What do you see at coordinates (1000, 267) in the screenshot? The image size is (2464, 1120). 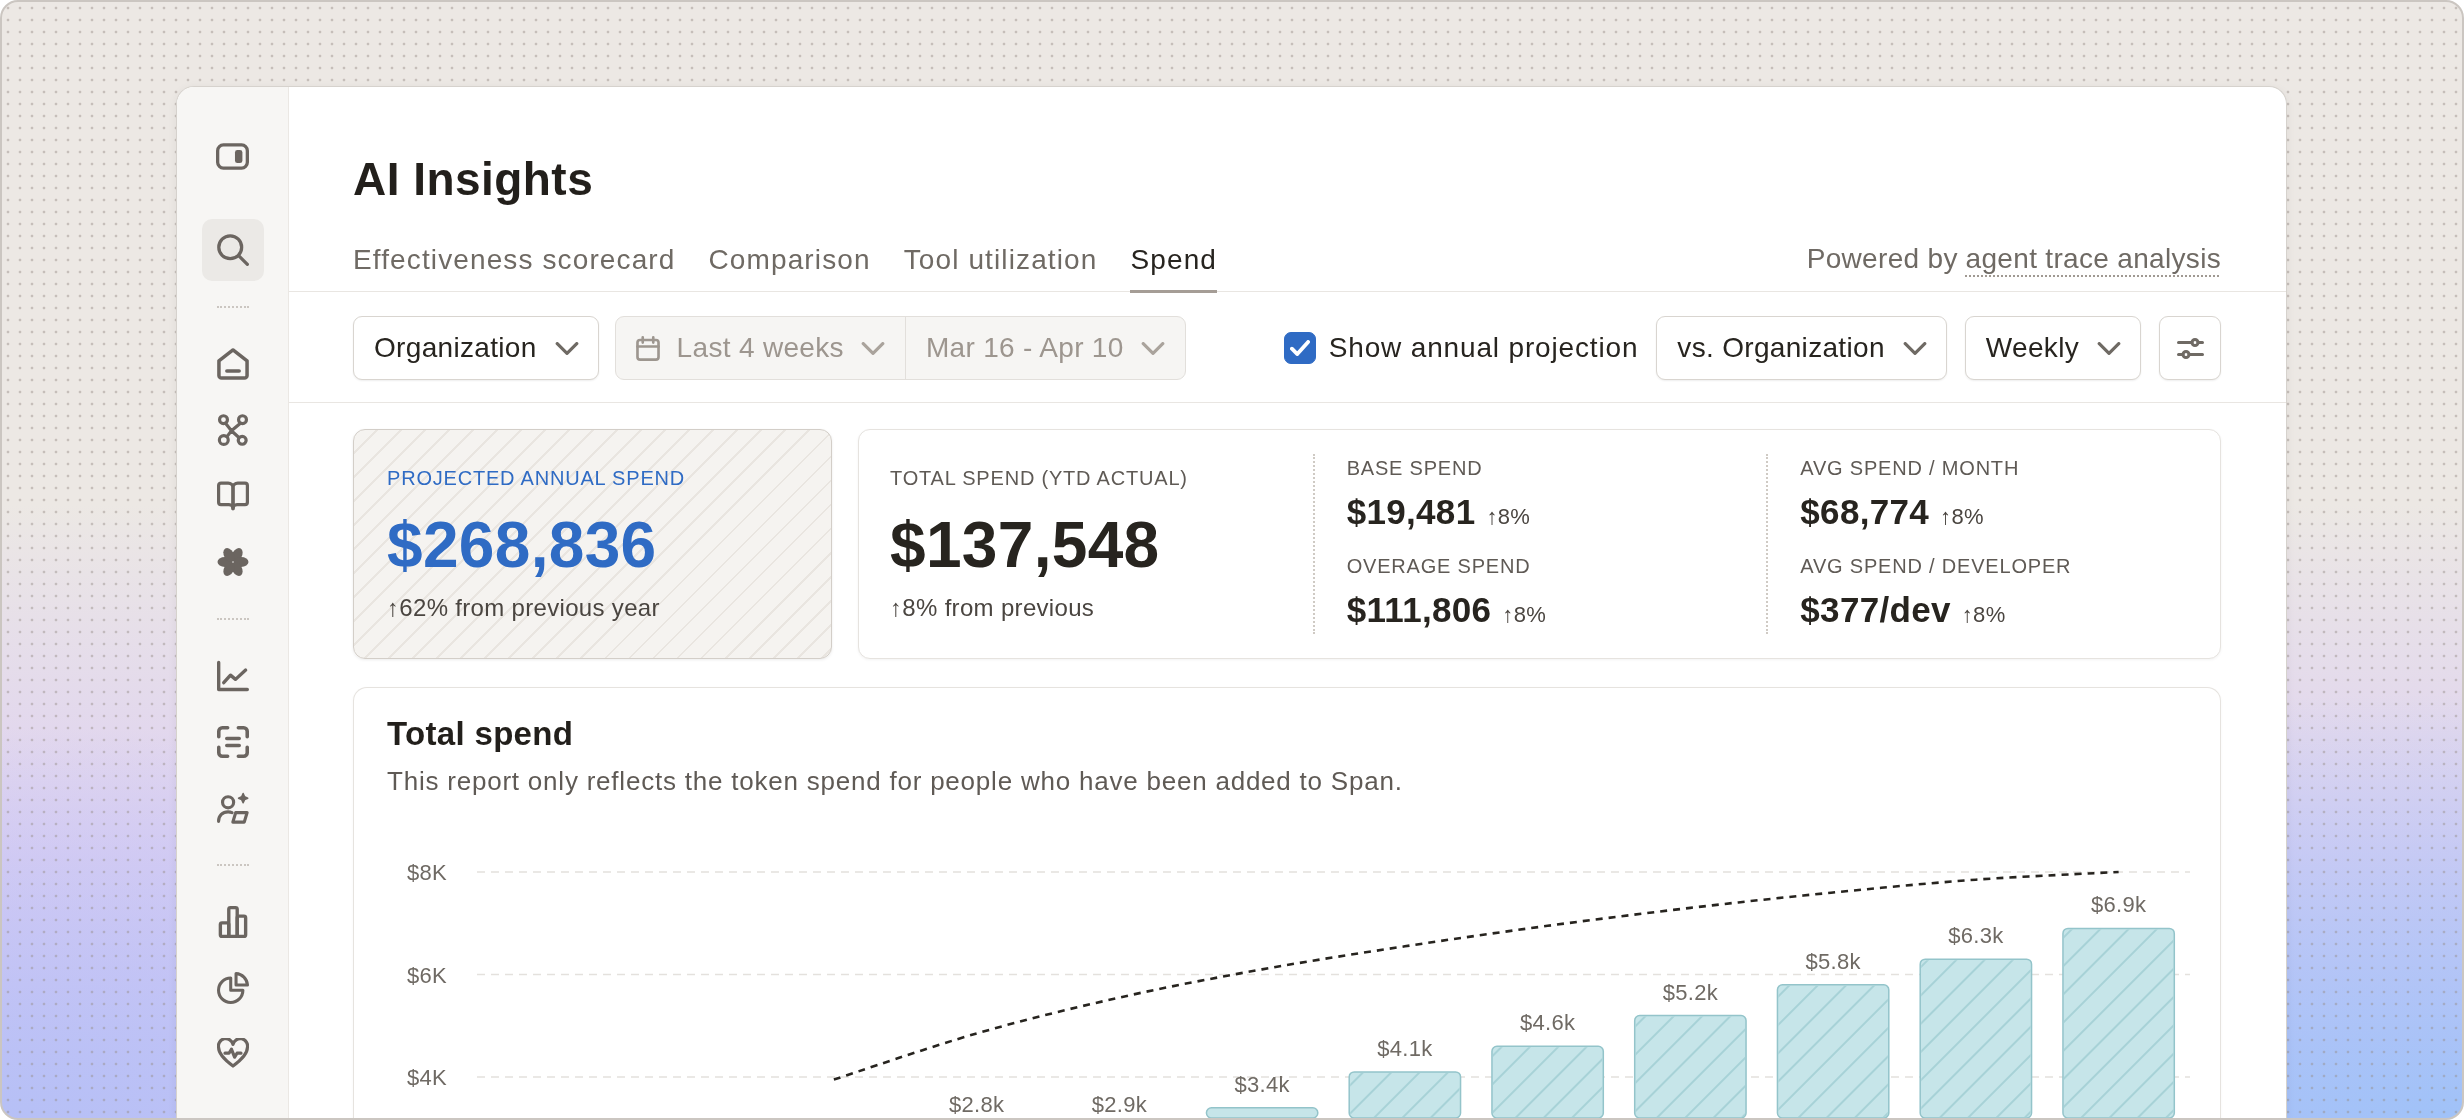 I see `tab: Tool utilization` at bounding box center [1000, 267].